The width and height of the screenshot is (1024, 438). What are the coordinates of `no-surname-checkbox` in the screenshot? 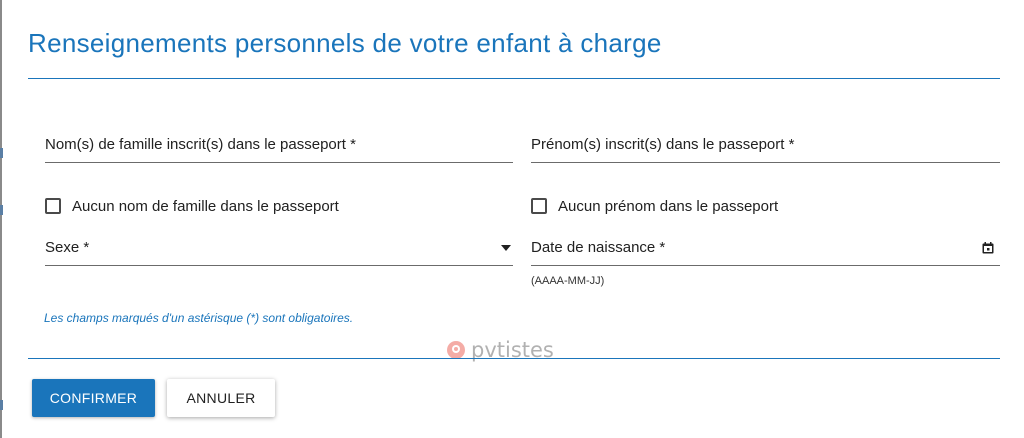 It's located at (53, 206).